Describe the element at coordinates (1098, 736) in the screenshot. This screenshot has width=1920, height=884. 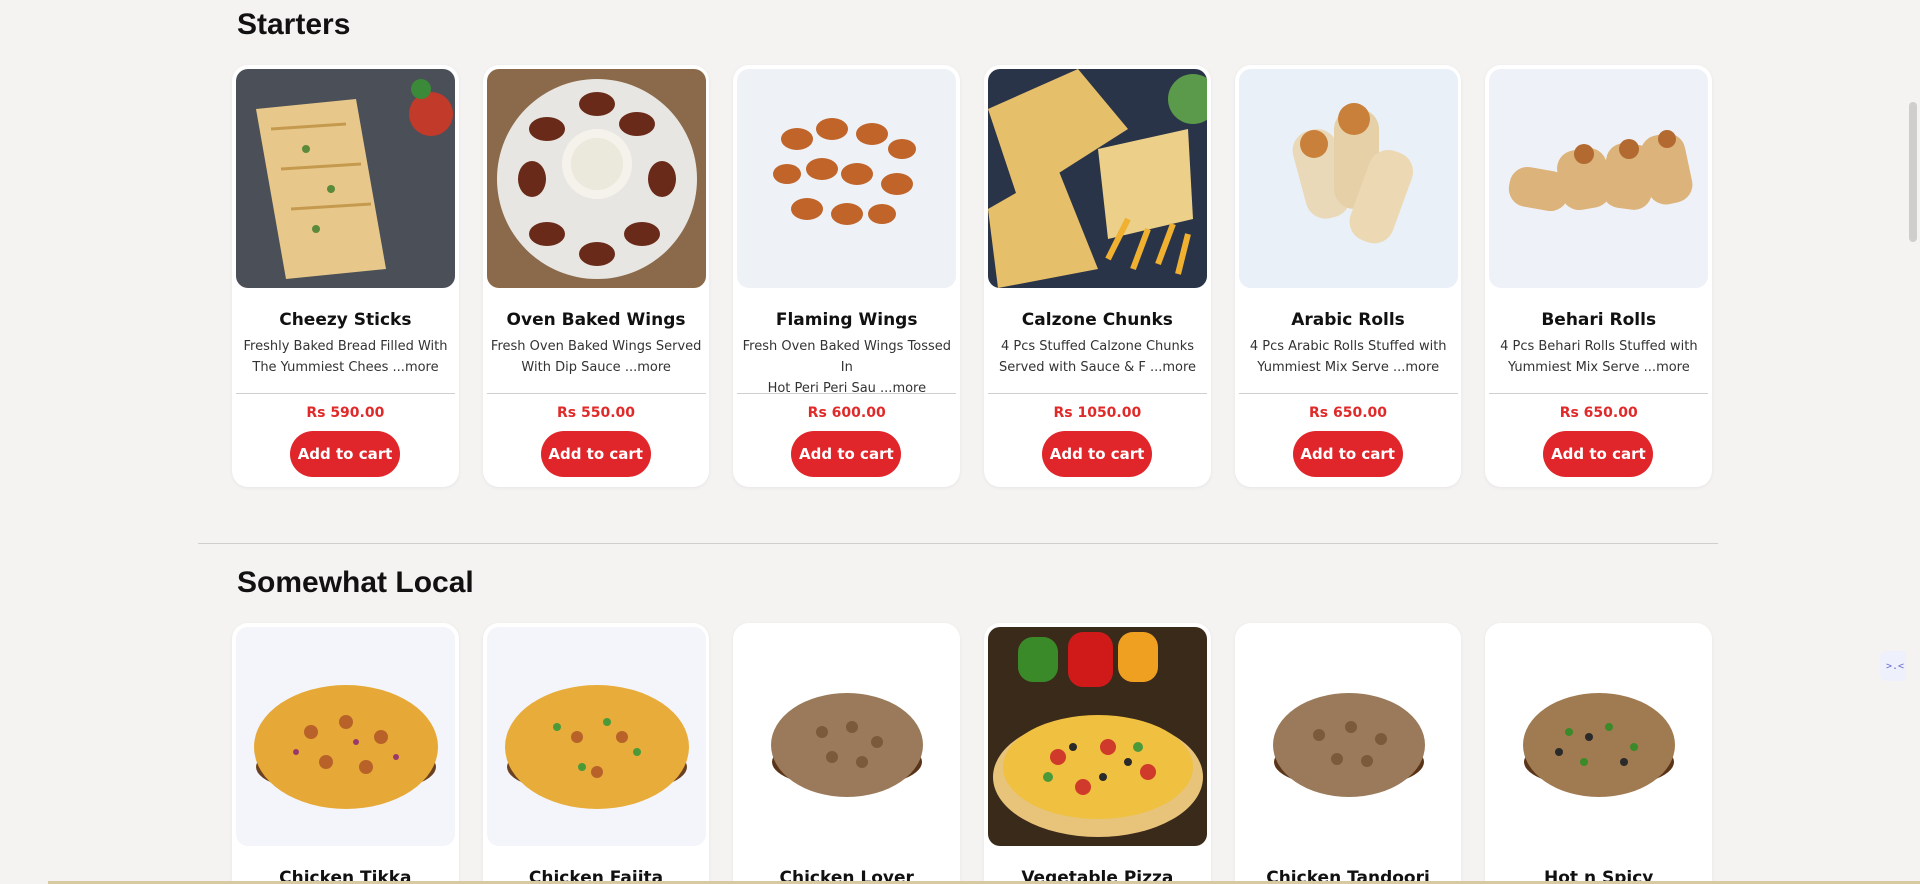
I see `vegetable-pizza-image` at that location.